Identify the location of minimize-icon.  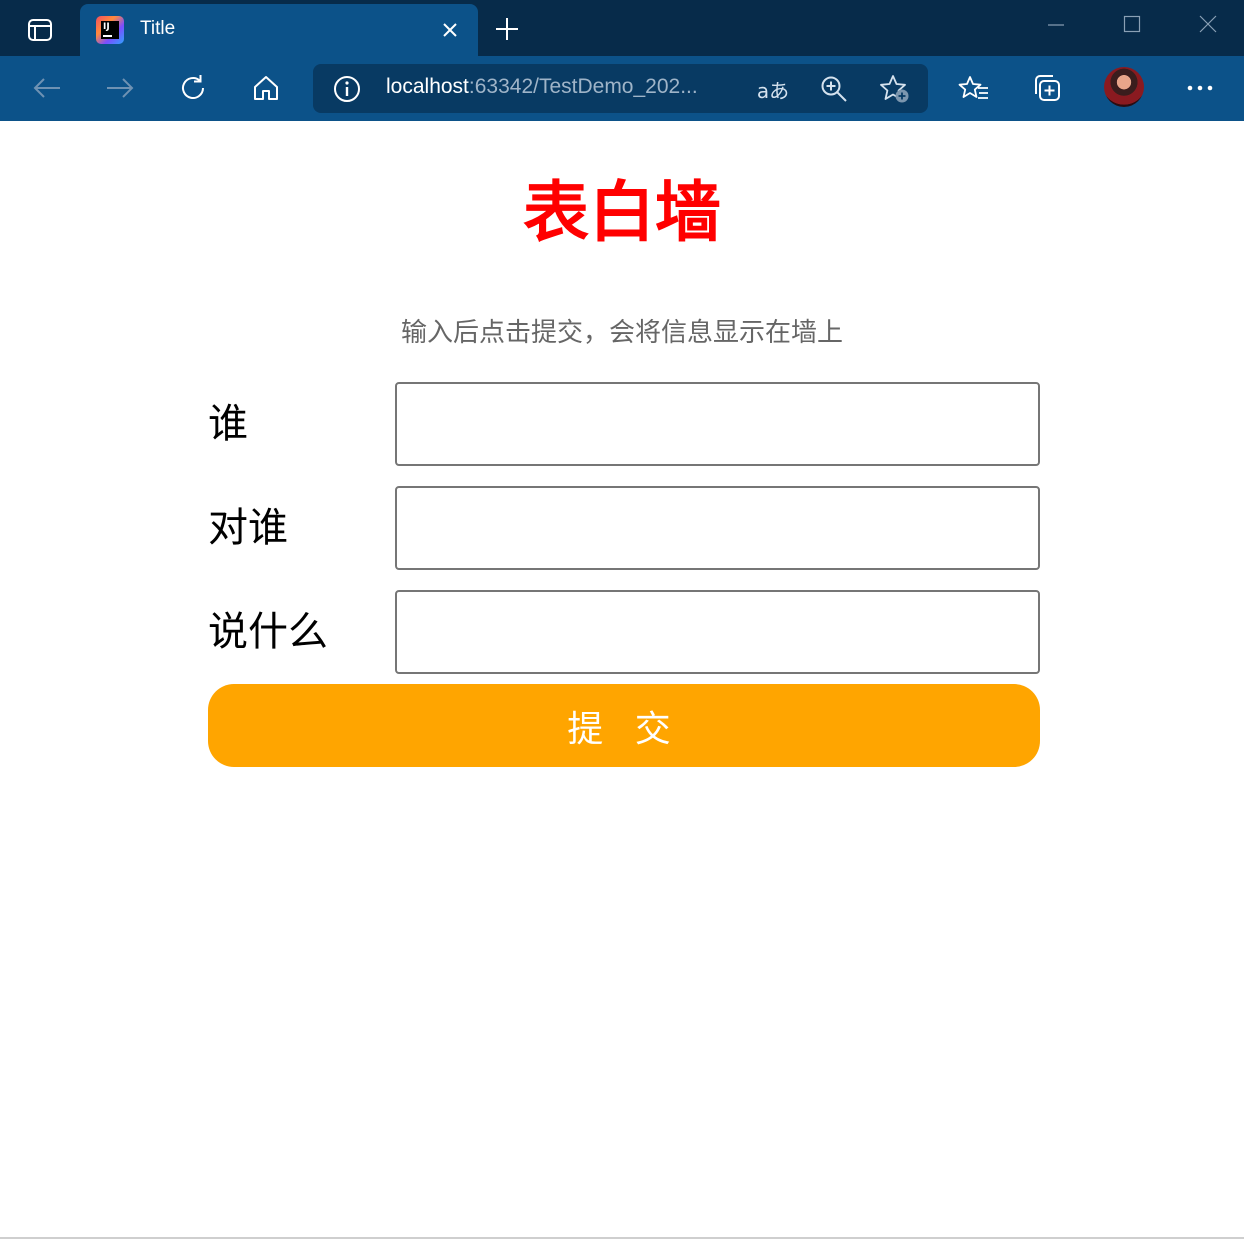
(1056, 25).